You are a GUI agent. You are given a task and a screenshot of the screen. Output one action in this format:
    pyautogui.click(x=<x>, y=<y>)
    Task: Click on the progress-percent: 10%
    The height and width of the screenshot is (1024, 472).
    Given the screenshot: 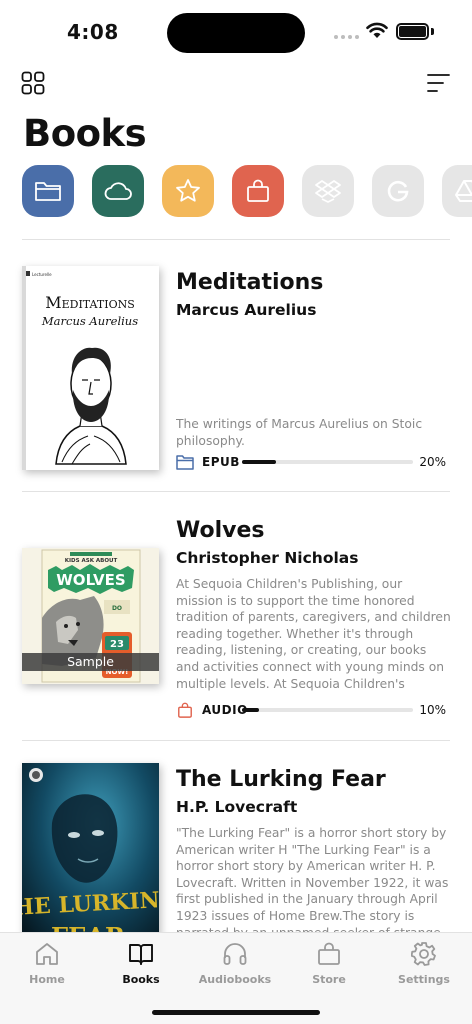 What is the action you would take?
    pyautogui.click(x=432, y=710)
    